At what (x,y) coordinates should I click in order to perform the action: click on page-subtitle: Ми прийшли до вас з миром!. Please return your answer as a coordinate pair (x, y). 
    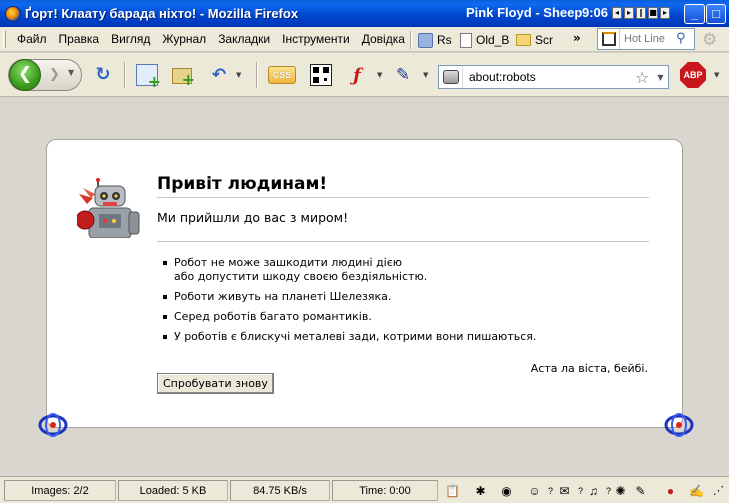
    Looking at the image, I should click on (253, 217).